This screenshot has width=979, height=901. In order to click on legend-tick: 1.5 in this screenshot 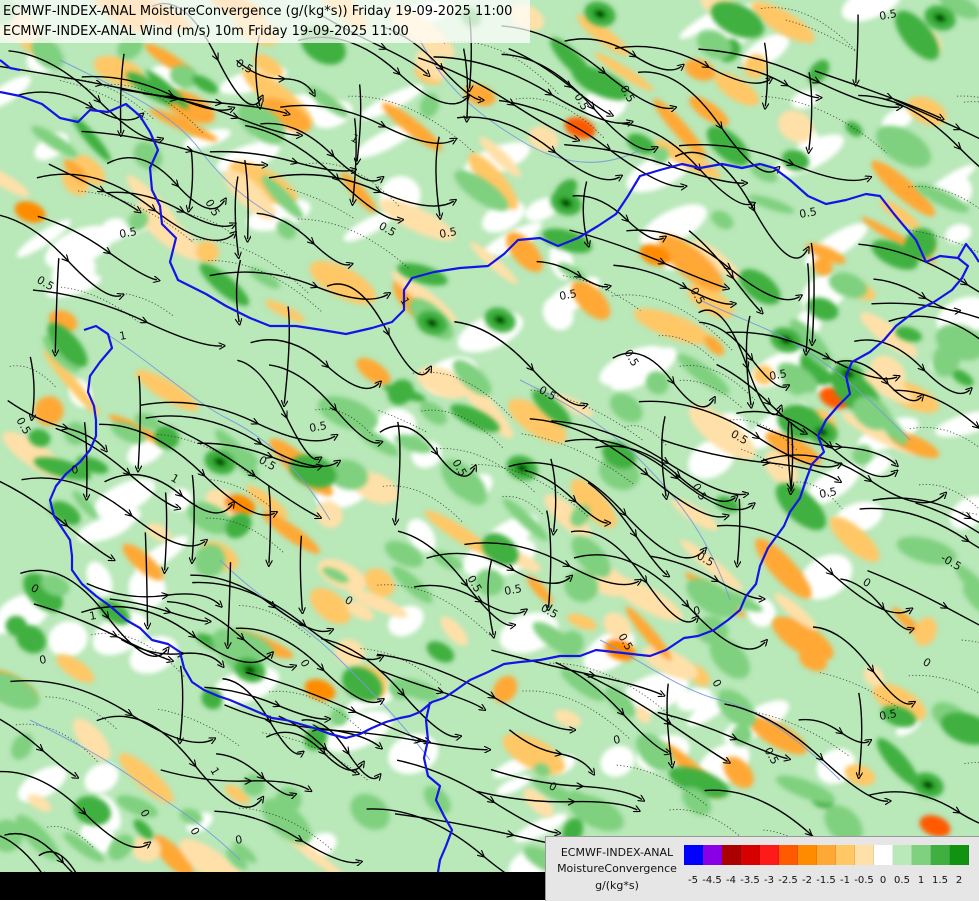, I will do `click(940, 880)`.